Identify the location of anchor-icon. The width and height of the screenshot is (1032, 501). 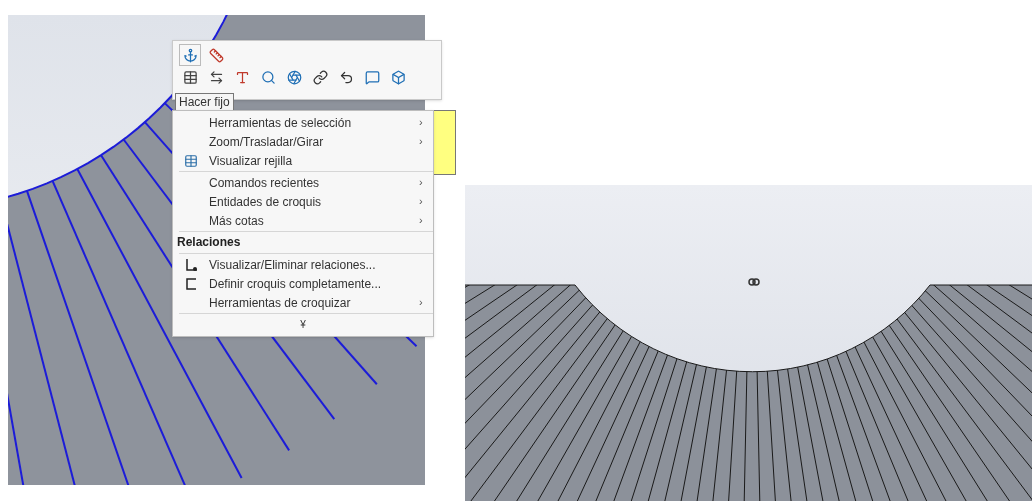
(190, 55).